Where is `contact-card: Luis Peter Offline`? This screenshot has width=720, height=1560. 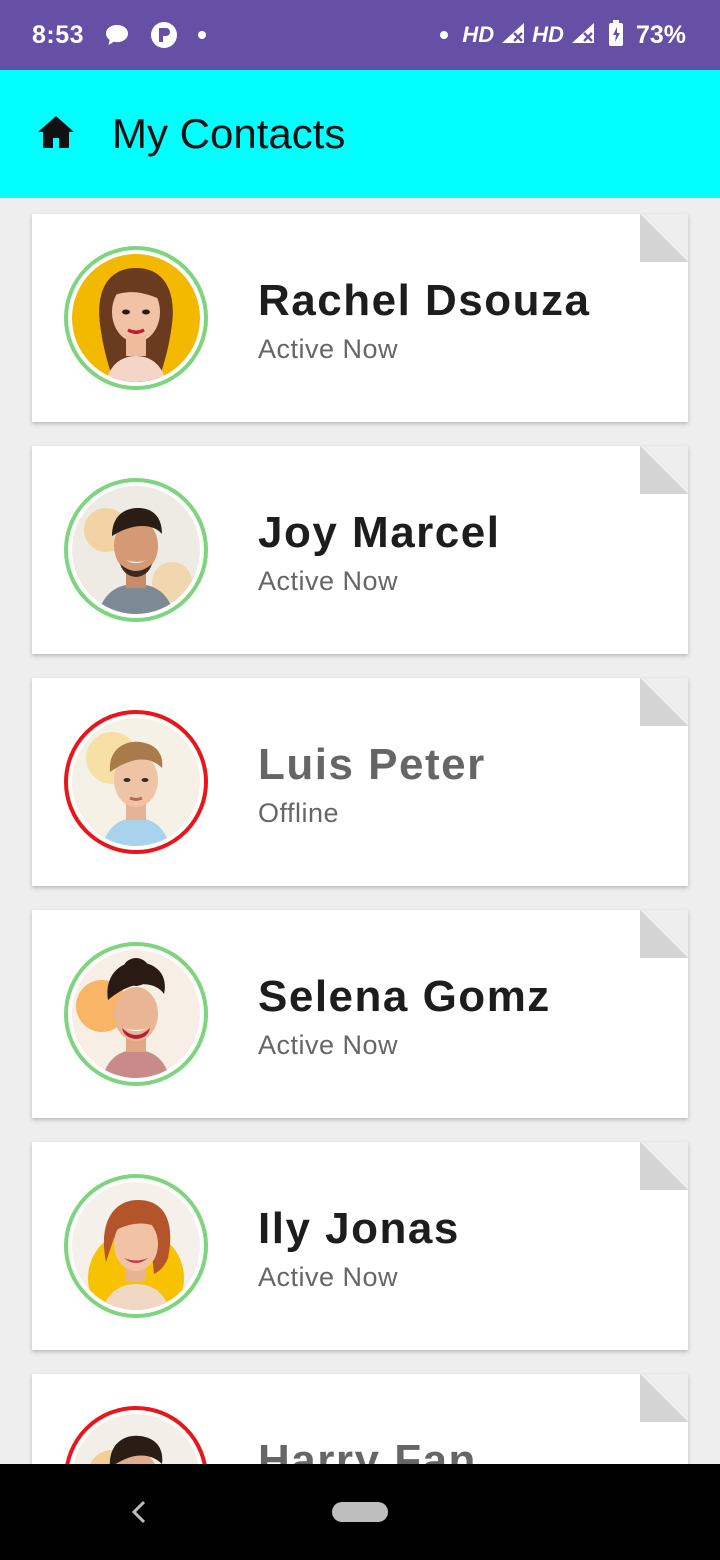
contact-card: Luis Peter Offline is located at coordinates (360, 782).